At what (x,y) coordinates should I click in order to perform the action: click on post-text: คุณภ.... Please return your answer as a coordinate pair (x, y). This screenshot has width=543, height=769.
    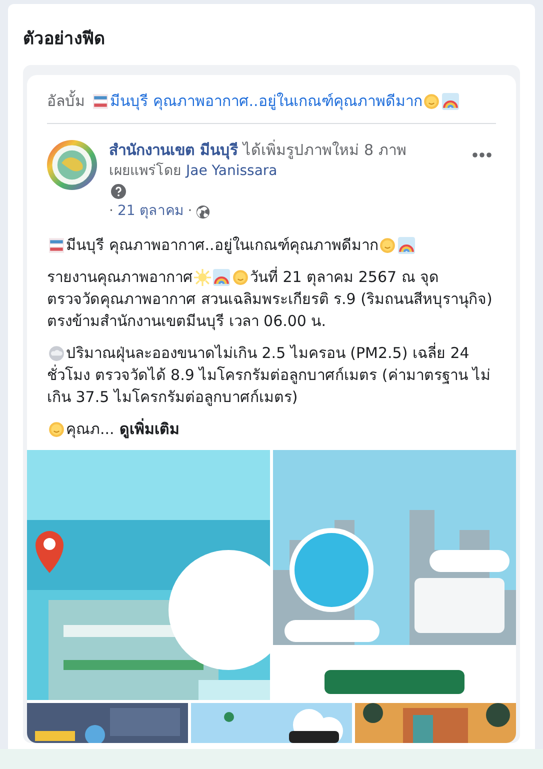
    Looking at the image, I should click on (90, 429).